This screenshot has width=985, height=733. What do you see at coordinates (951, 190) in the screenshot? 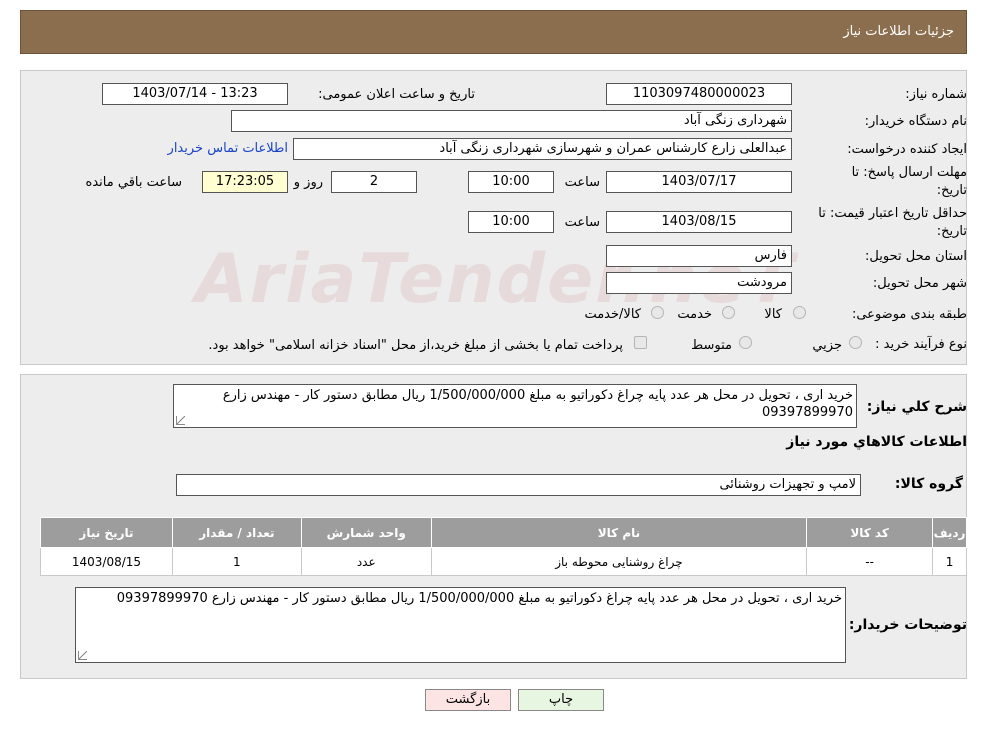
I see `reply-deadline-label-2: تاریخ:` at bounding box center [951, 190].